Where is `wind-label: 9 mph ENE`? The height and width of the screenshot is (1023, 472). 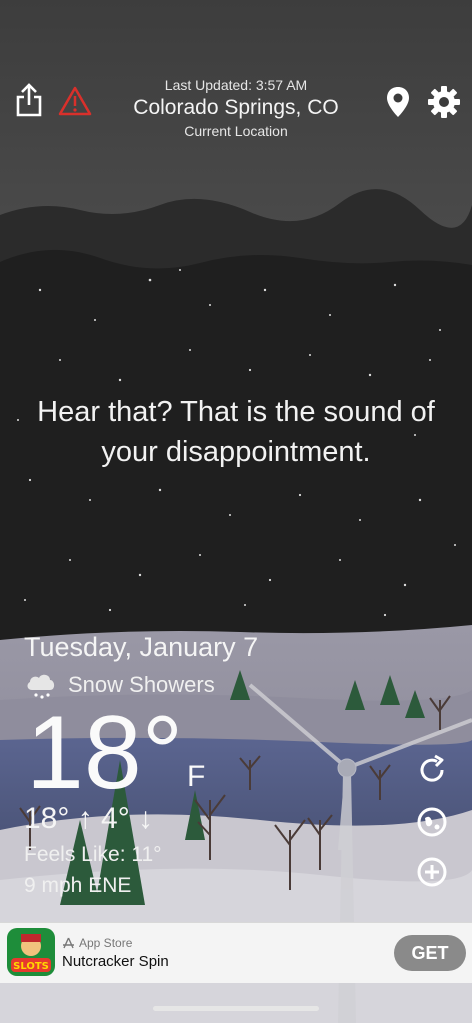 wind-label: 9 mph ENE is located at coordinates (78, 885).